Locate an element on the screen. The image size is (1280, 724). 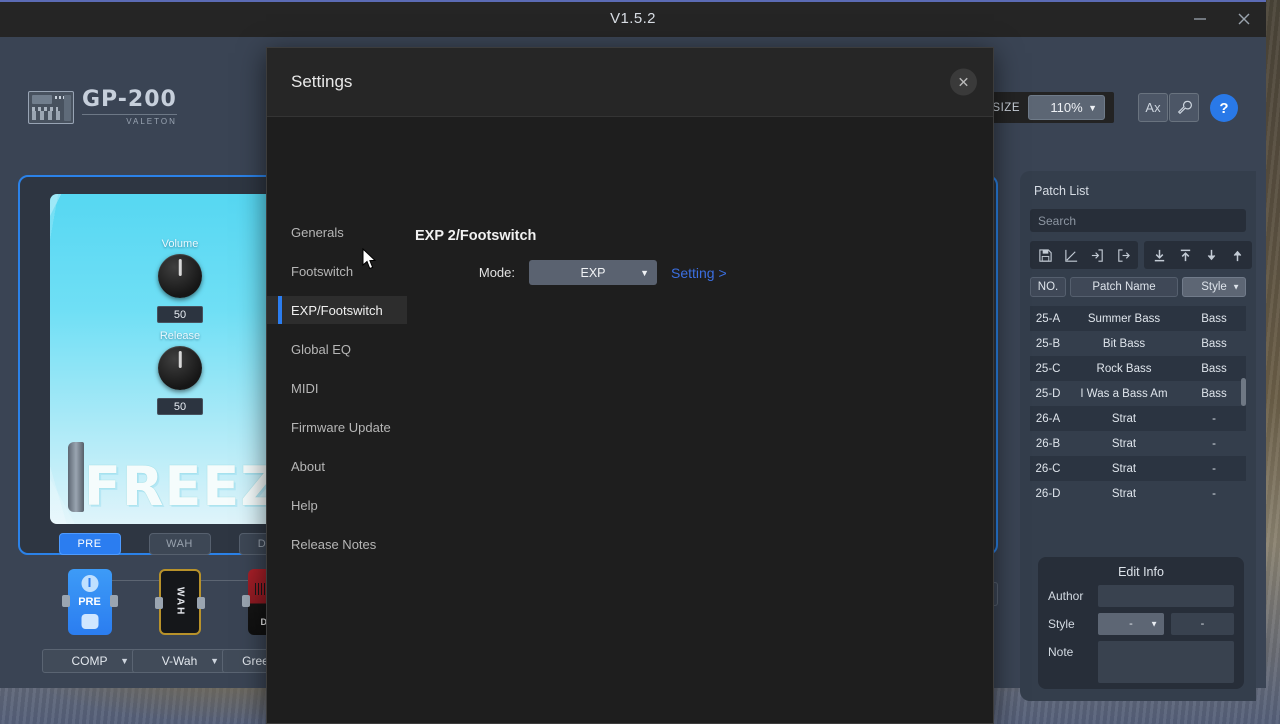
upload-icon is located at coordinates (1237, 255).